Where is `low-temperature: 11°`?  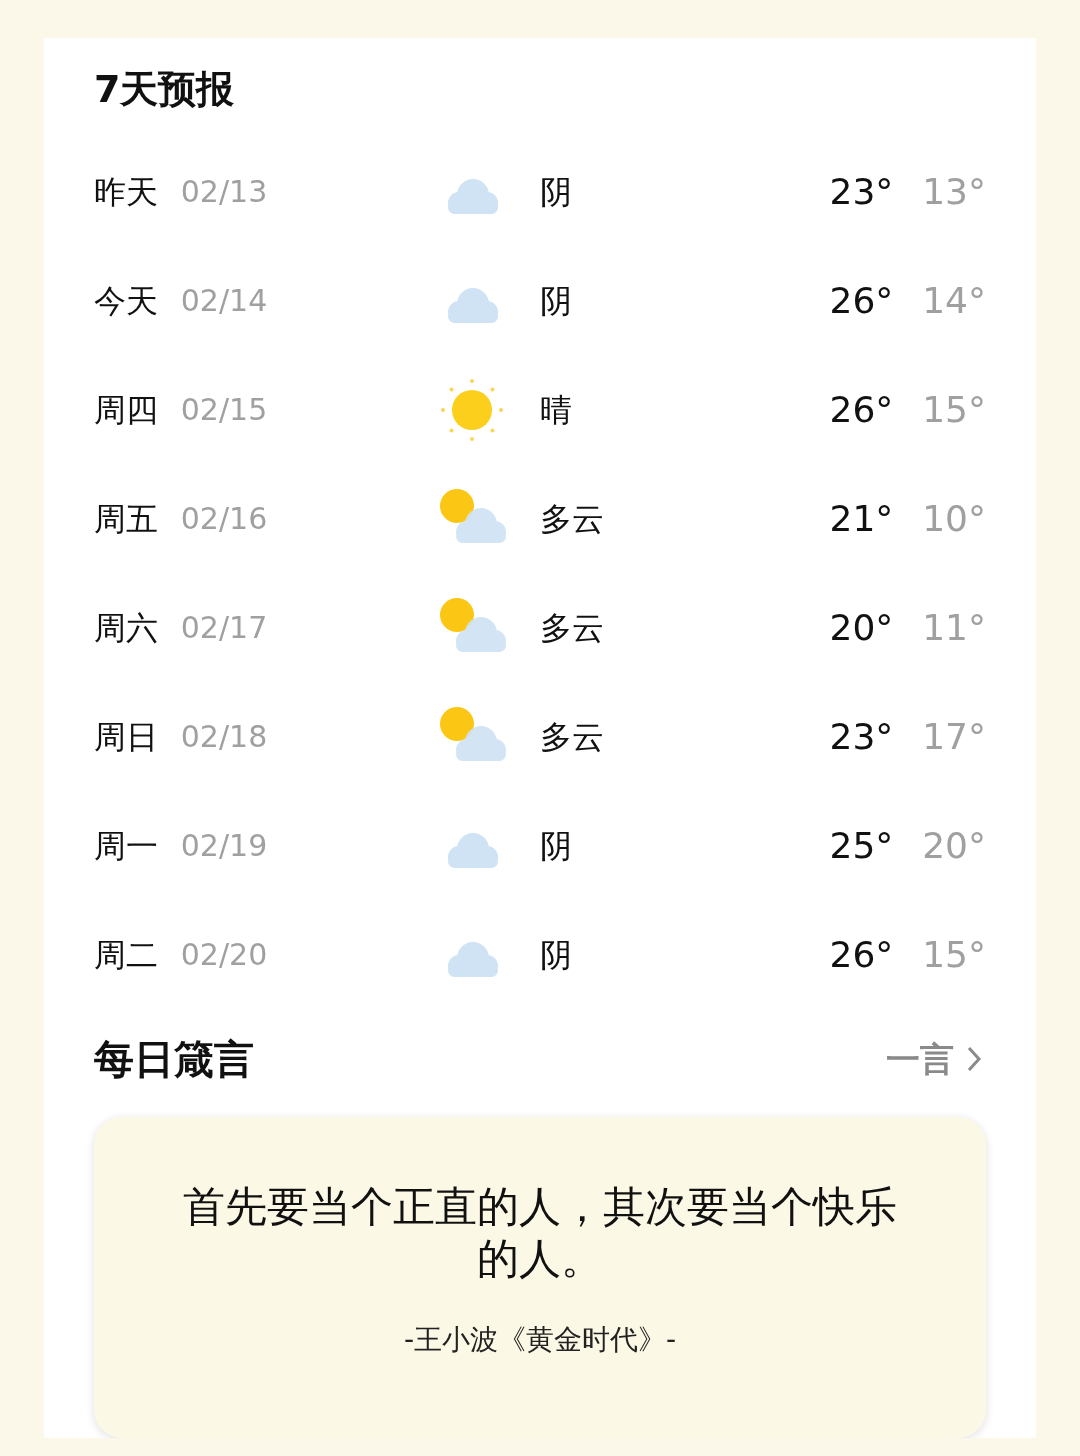 low-temperature: 11° is located at coordinates (954, 627).